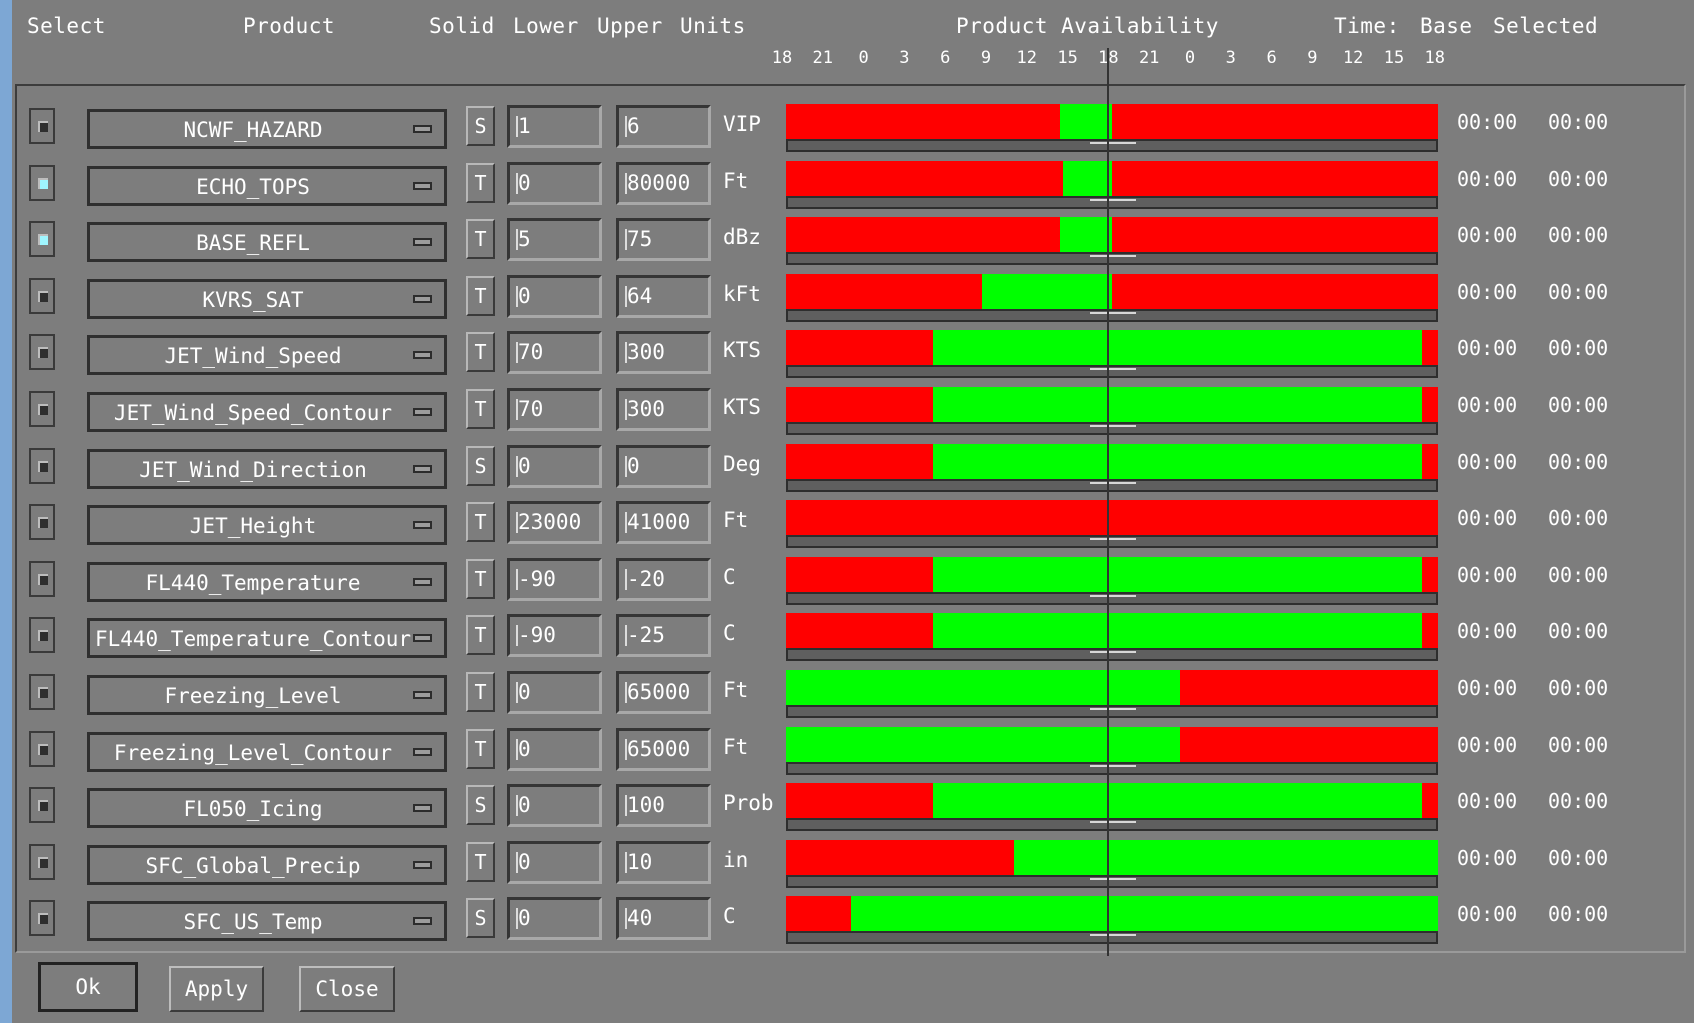 The height and width of the screenshot is (1023, 1694). Describe the element at coordinates (554, 240) in the screenshot. I see `lower-field: 5` at that location.